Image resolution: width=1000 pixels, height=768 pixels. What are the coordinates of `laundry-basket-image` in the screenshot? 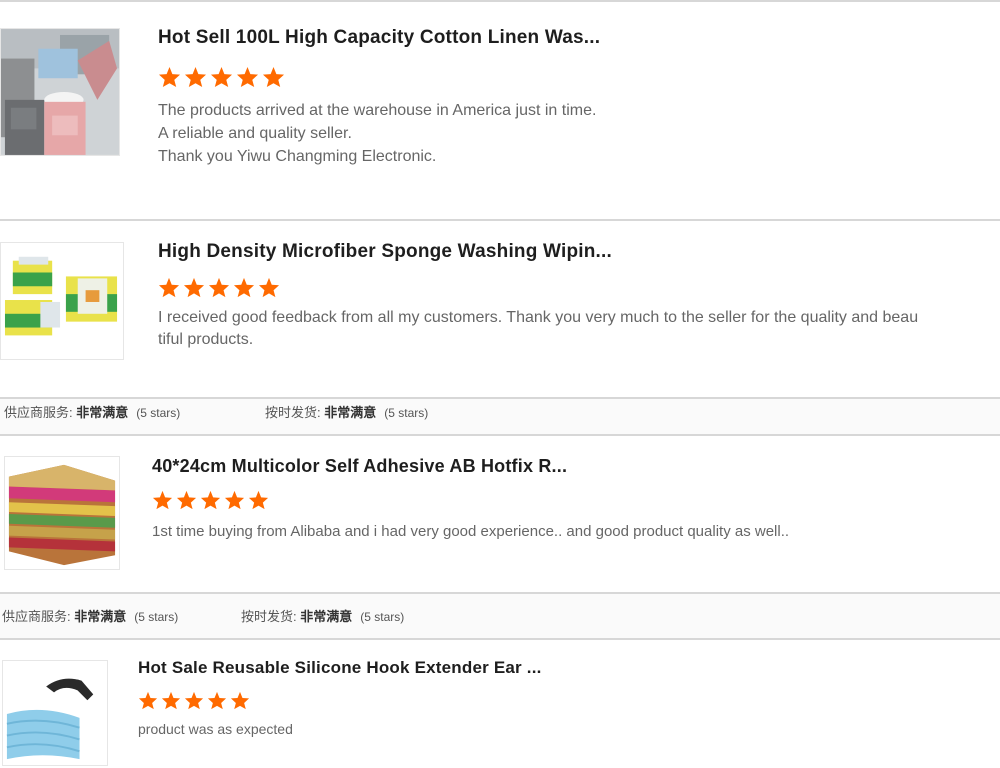 It's located at (60, 92).